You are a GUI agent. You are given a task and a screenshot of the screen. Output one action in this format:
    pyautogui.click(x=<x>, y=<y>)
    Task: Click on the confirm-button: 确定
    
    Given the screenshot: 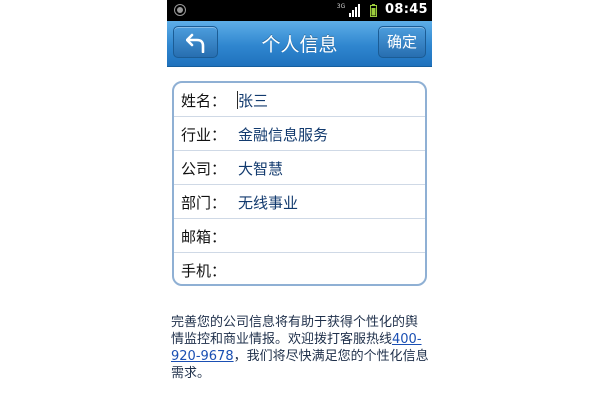 What is the action you would take?
    pyautogui.click(x=402, y=42)
    